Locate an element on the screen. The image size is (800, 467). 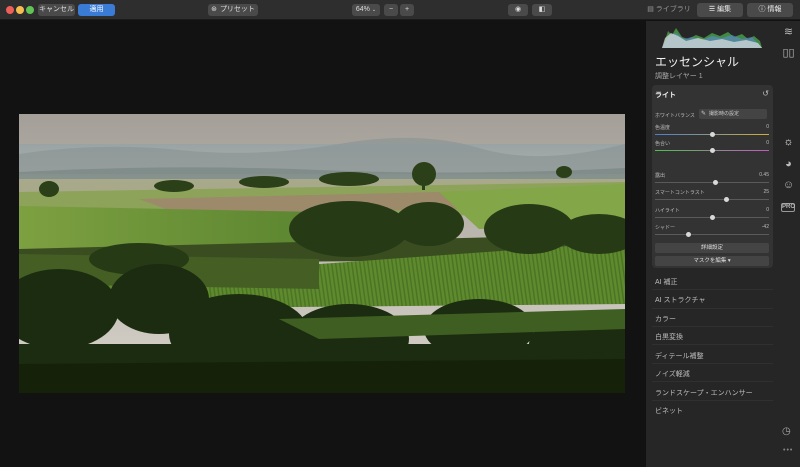
compare-icon: ▯▯ is located at coordinates (788, 53).